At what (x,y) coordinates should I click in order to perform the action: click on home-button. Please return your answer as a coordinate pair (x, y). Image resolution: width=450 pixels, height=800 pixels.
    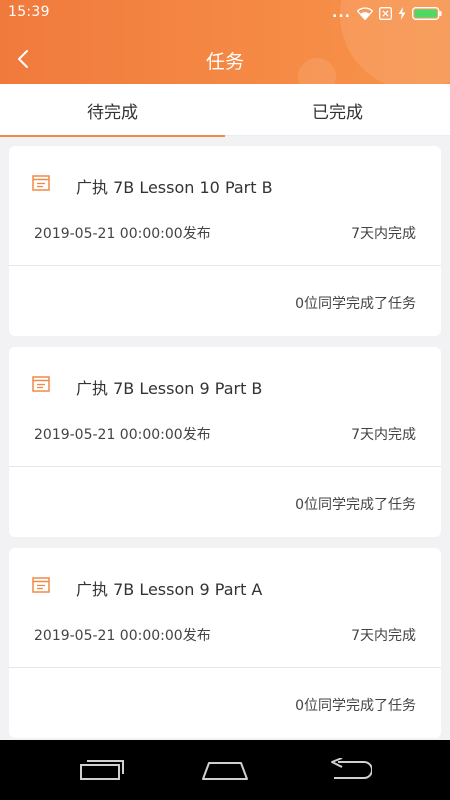
    Looking at the image, I should click on (225, 770).